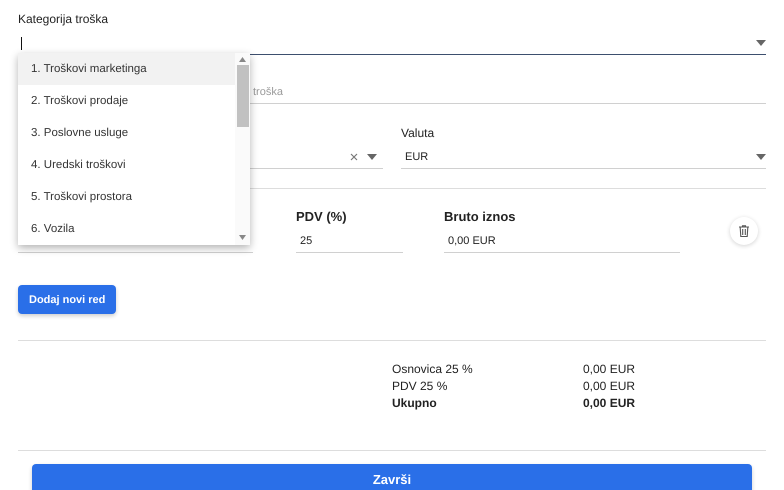  What do you see at coordinates (242, 59) in the screenshot?
I see `scroll-up-icon` at bounding box center [242, 59].